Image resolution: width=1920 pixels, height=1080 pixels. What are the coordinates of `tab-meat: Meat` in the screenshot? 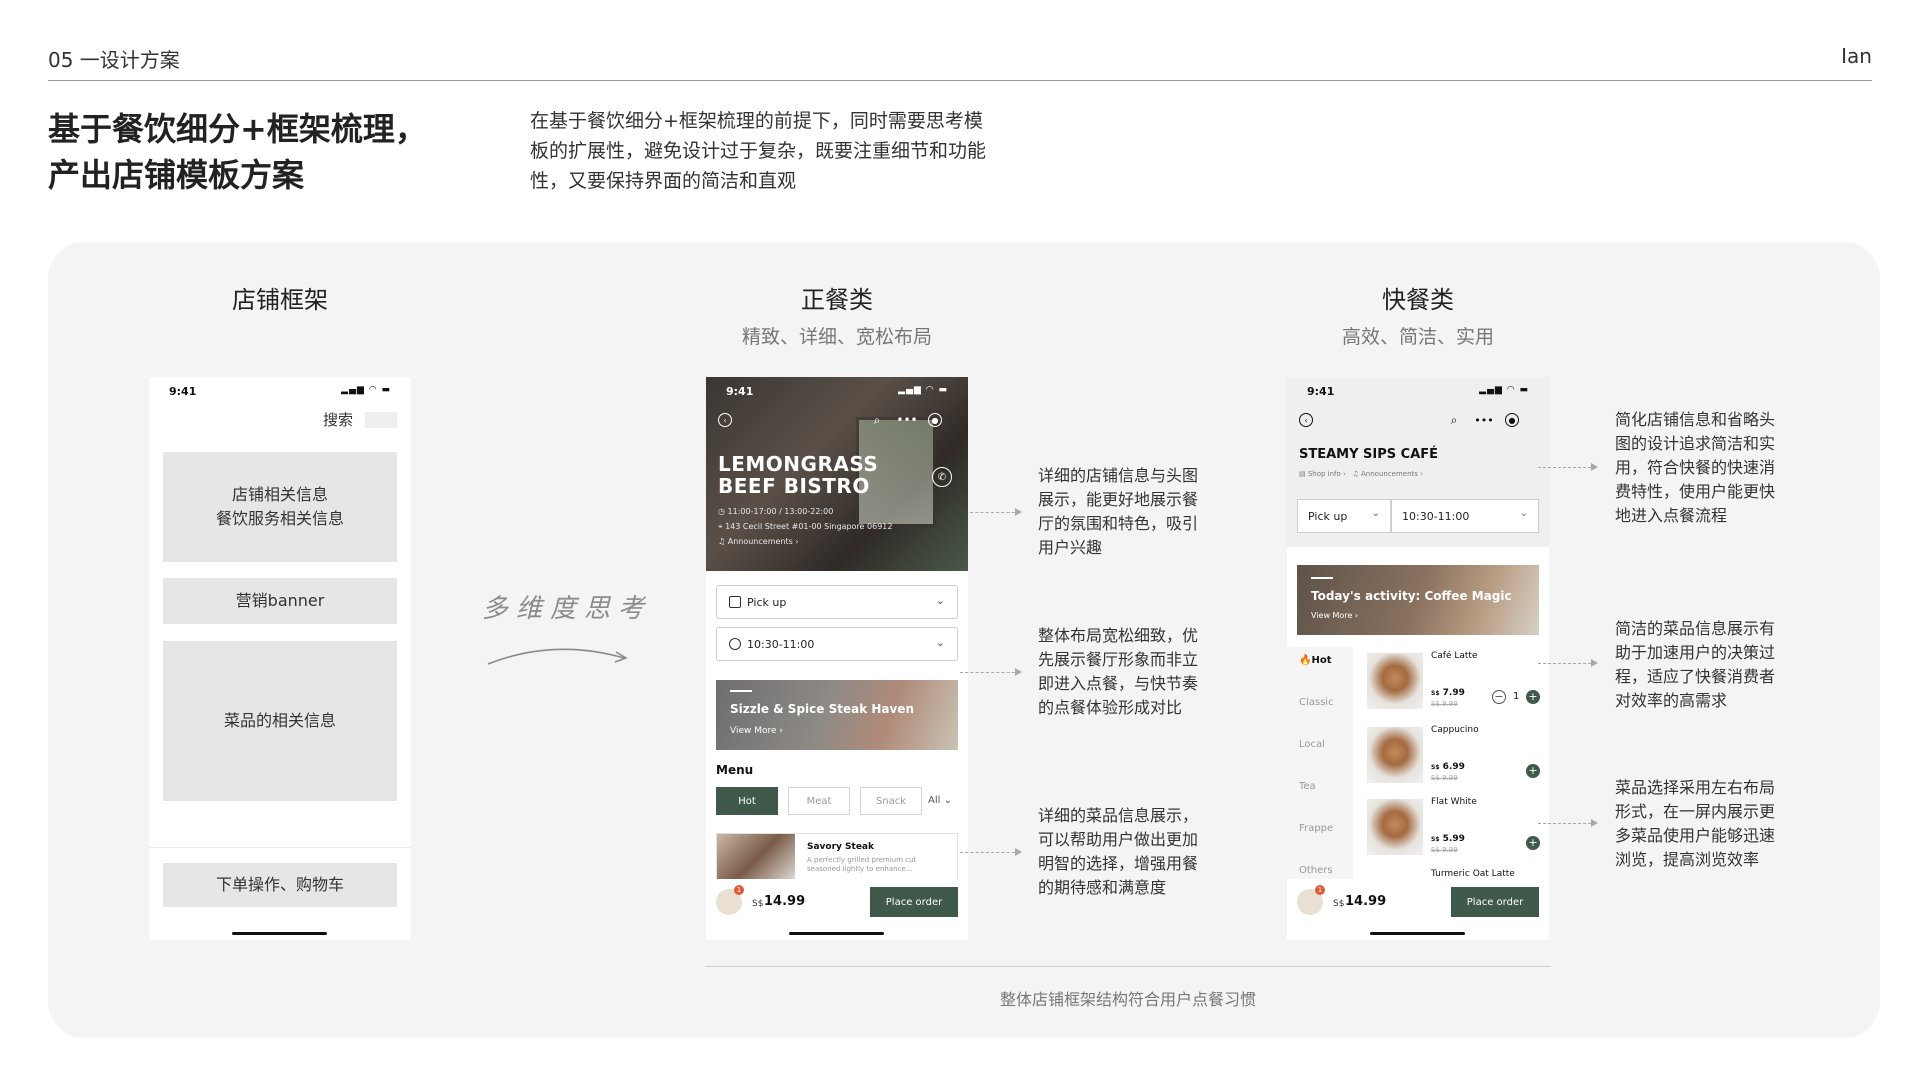 It's located at (819, 801).